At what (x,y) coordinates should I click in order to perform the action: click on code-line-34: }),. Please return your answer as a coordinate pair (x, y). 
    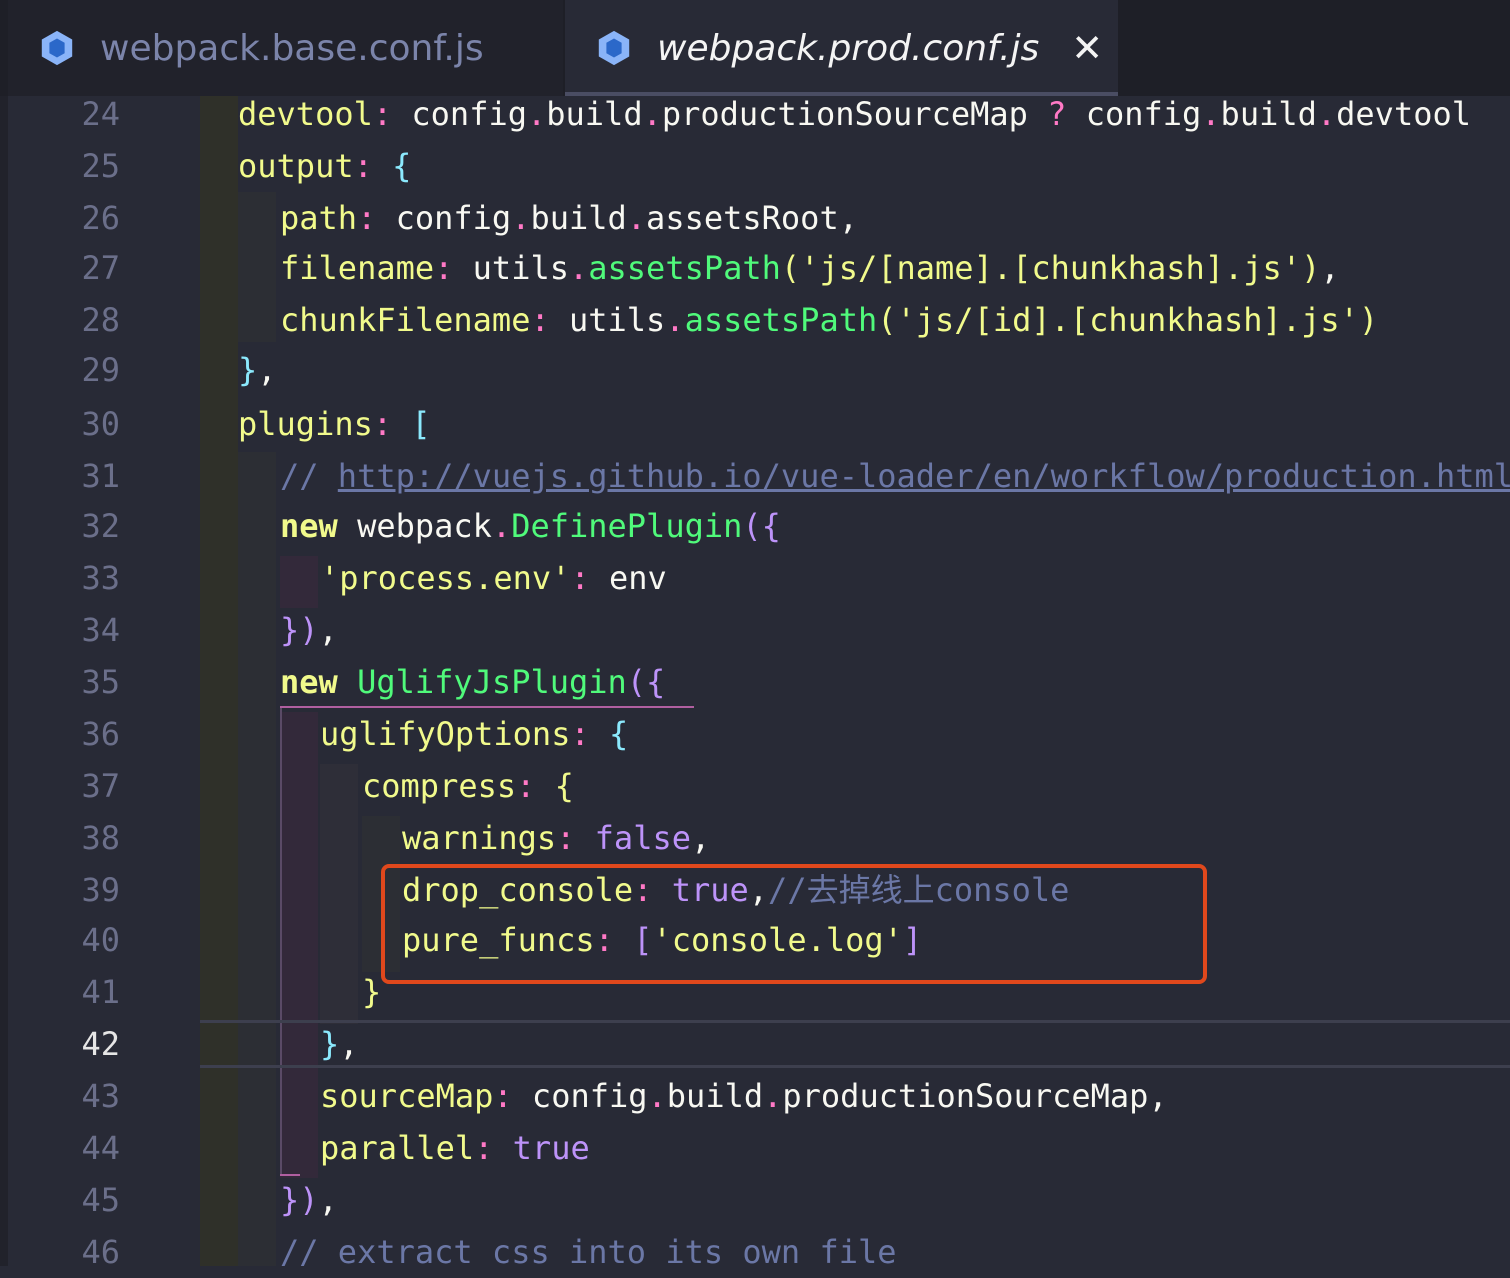
    Looking at the image, I should click on (309, 630).